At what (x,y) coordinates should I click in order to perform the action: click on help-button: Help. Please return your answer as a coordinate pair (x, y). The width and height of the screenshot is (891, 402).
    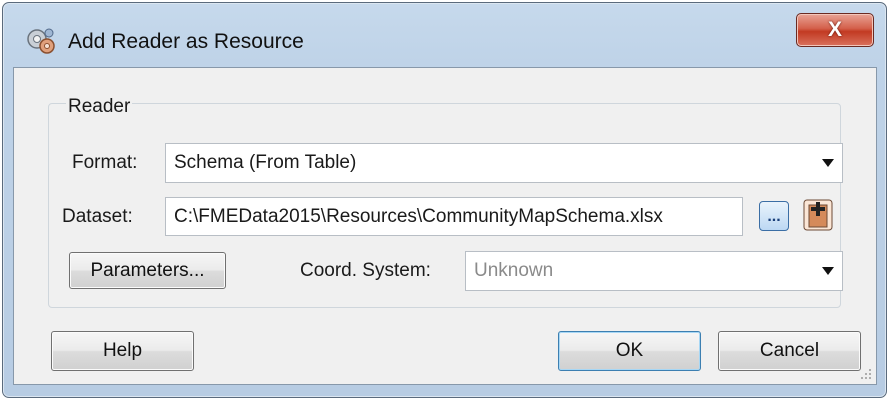
    Looking at the image, I should click on (122, 351).